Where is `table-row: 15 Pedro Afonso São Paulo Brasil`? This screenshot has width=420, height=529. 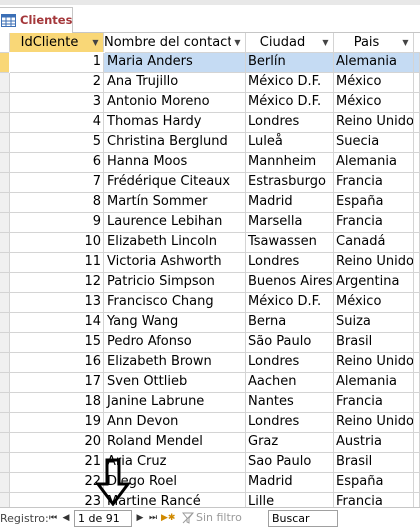
table-row: 15 Pedro Afonso São Paulo Brasil is located at coordinates (210, 343).